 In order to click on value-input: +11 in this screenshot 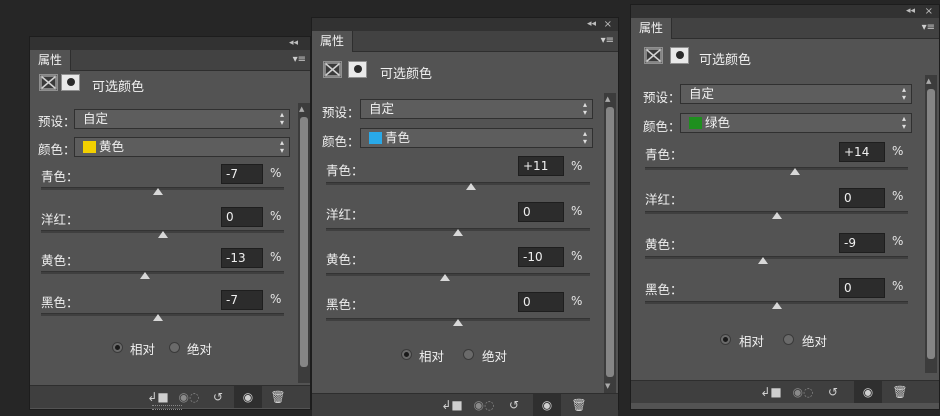, I will do `click(541, 166)`.